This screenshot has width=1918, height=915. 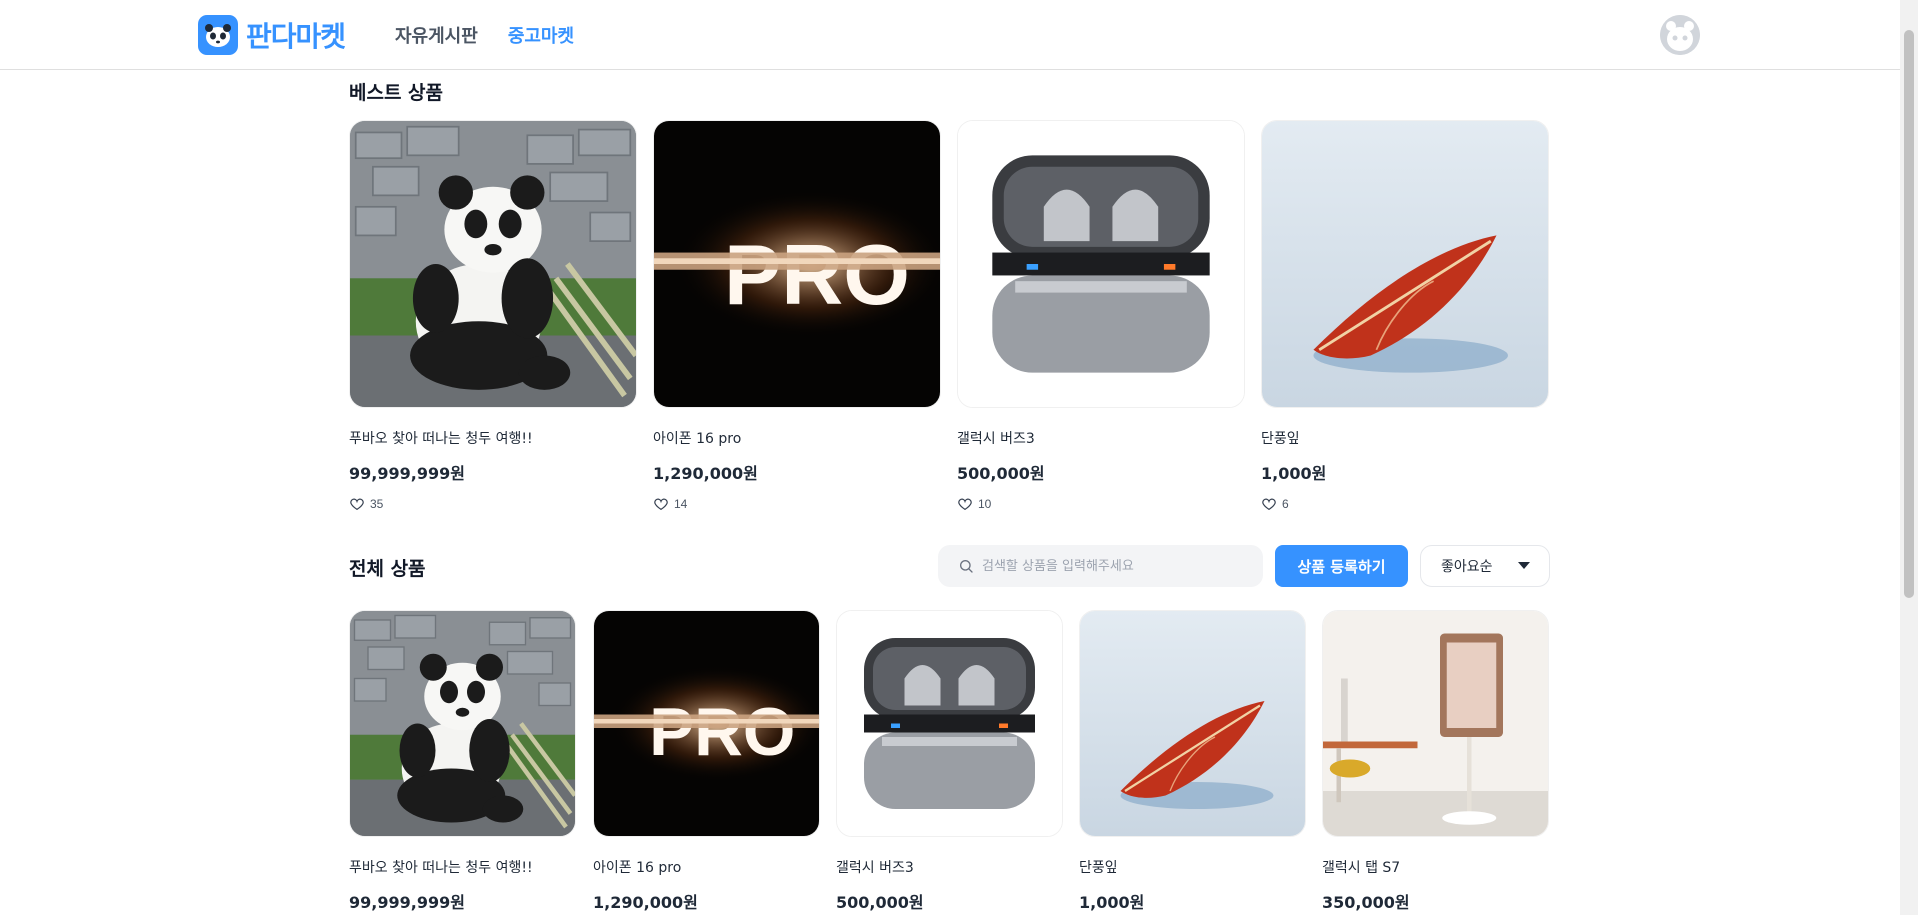 I want to click on product-card: 푸바오 찾아 떠나는 청두 여행!! 99,999,999원, so click(x=462, y=761).